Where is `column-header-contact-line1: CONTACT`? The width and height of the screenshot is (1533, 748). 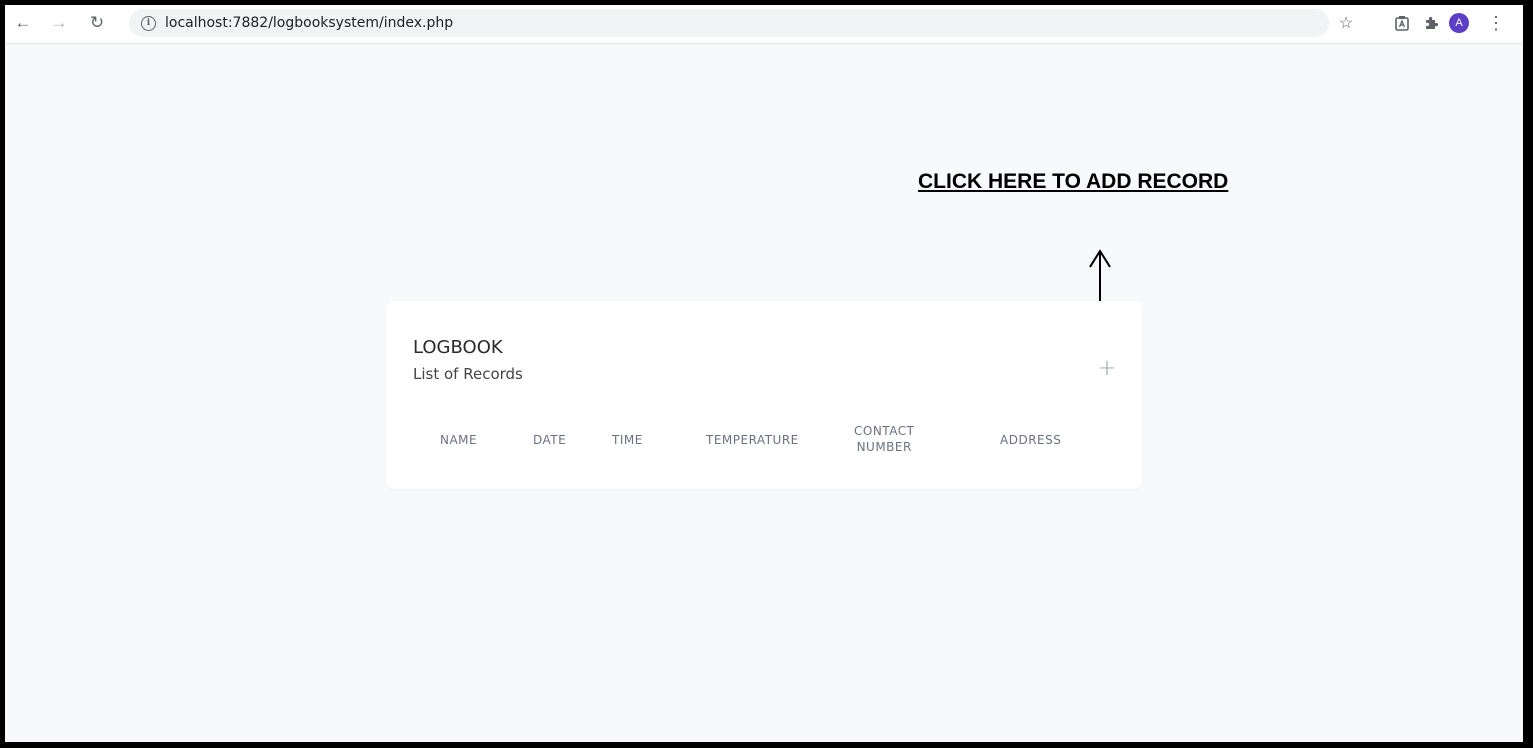 column-header-contact-line1: CONTACT is located at coordinates (884, 431).